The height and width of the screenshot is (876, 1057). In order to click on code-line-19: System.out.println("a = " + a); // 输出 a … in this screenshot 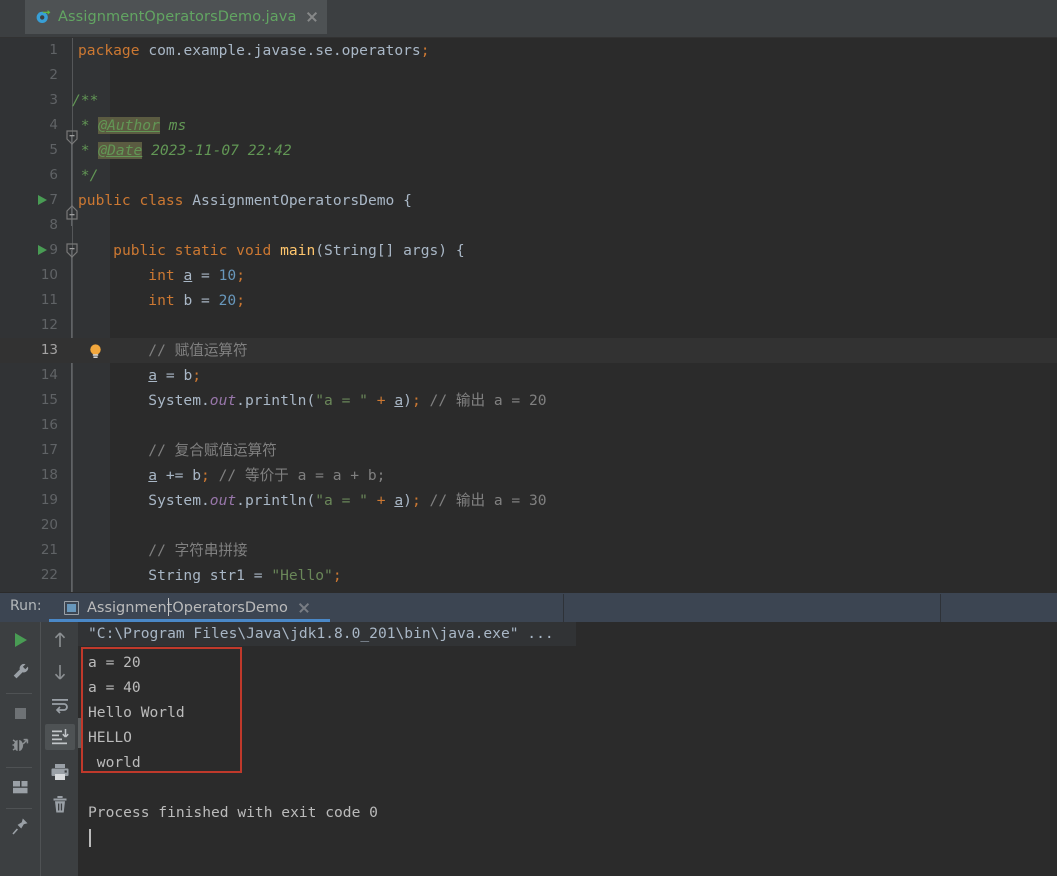, I will do `click(312, 500)`.